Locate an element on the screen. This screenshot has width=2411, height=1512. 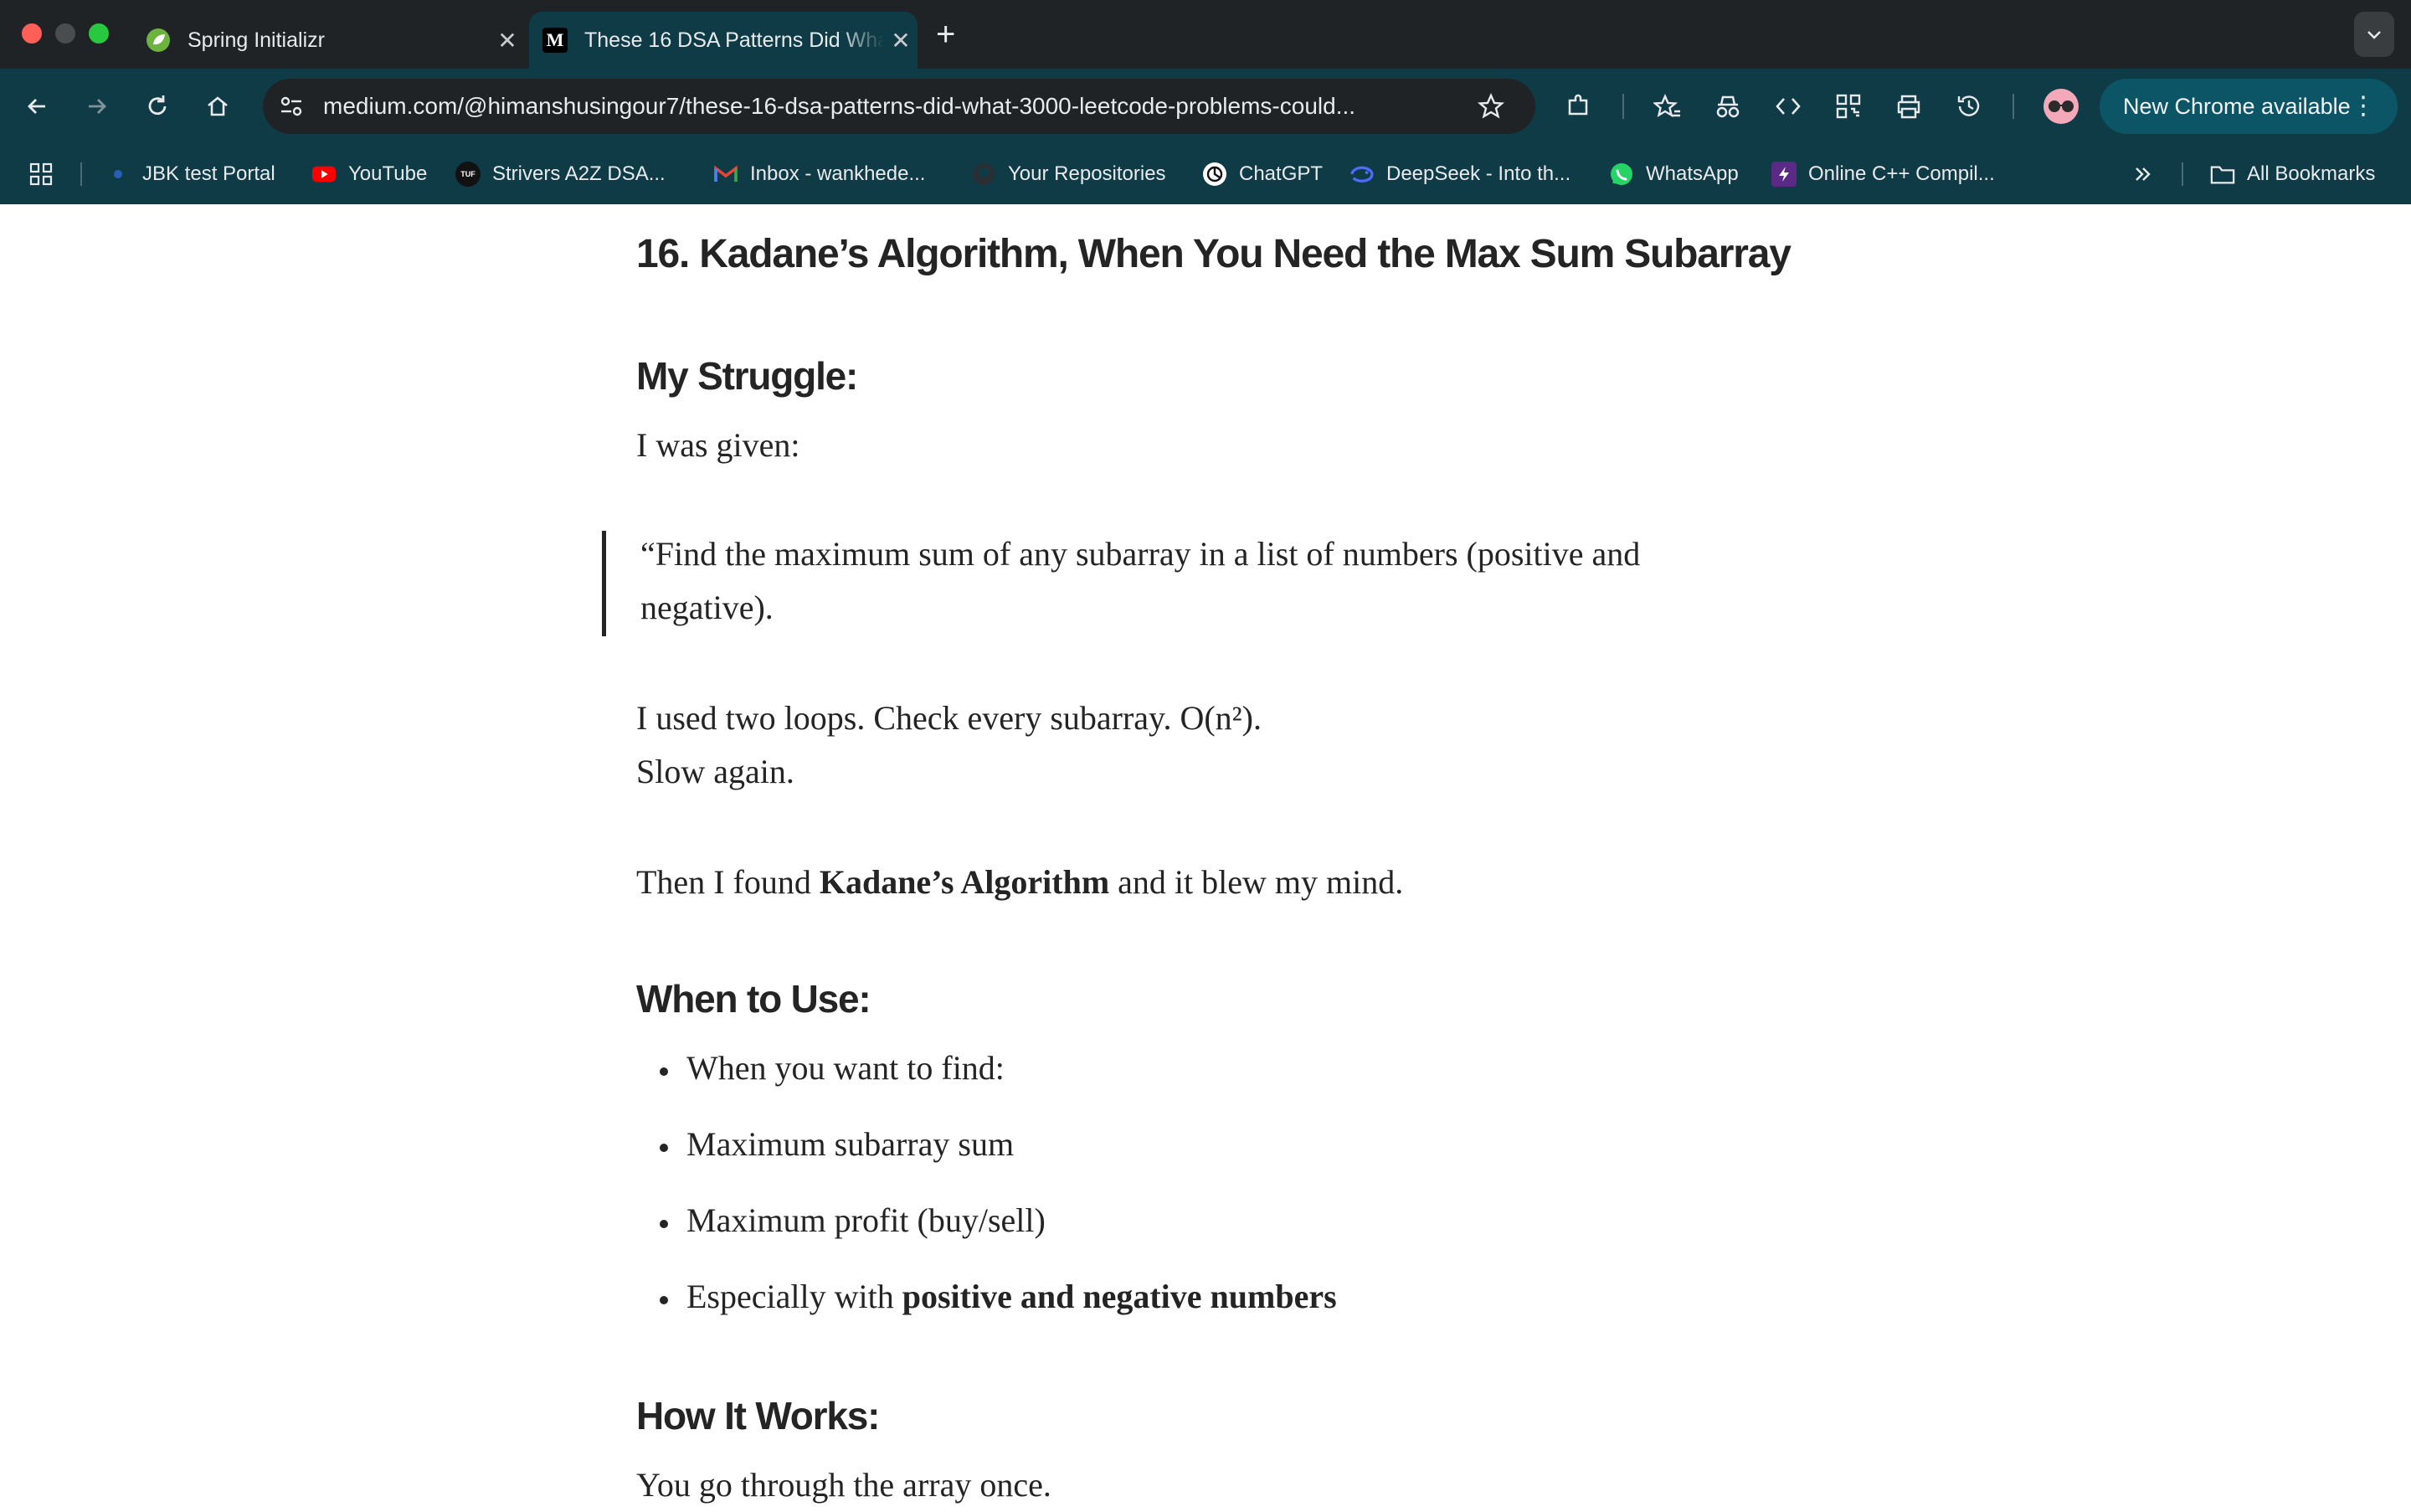
printer-icon is located at coordinates (1908, 107).